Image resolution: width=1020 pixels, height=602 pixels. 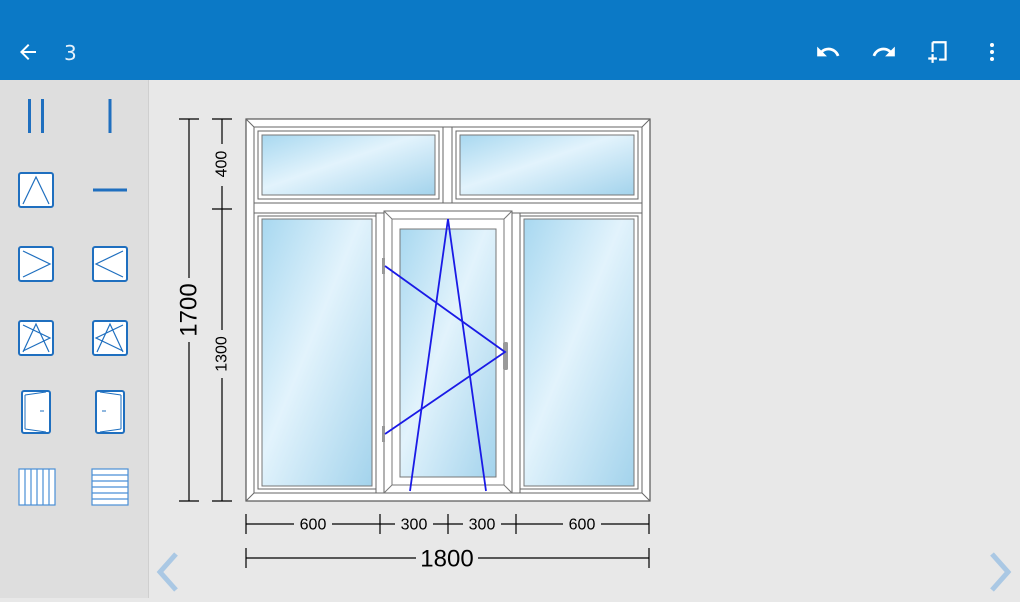 I want to click on sash-top-hung-icon, so click(x=36, y=190).